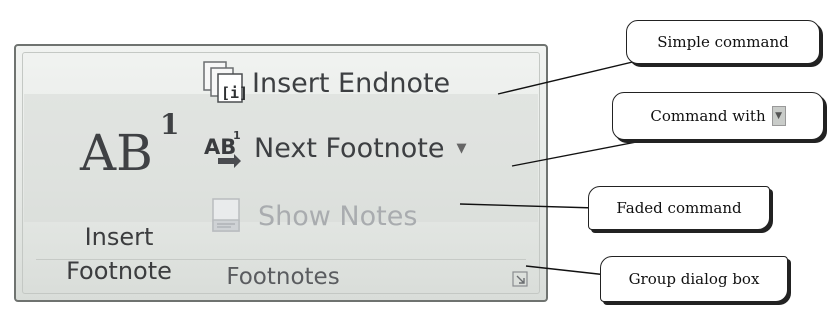 The image size is (838, 320). I want to click on callout-faded-label: Faded command, so click(679, 208).